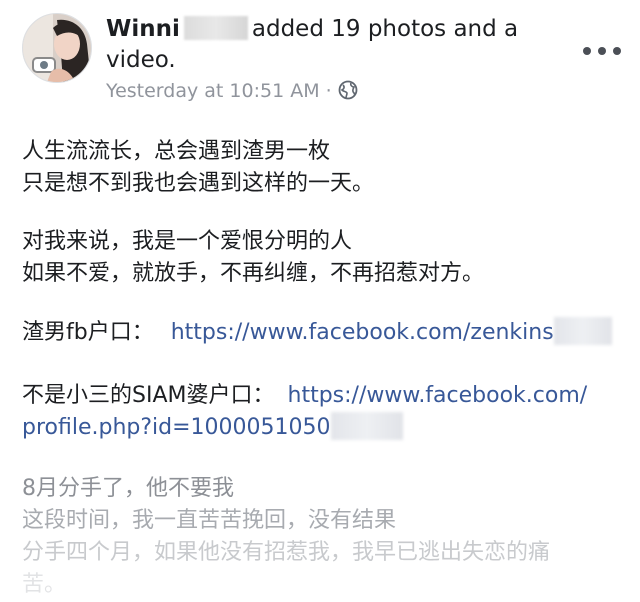 The width and height of the screenshot is (640, 602). I want to click on post-timestamp: Yesterday at 10:51 AM, so click(213, 91).